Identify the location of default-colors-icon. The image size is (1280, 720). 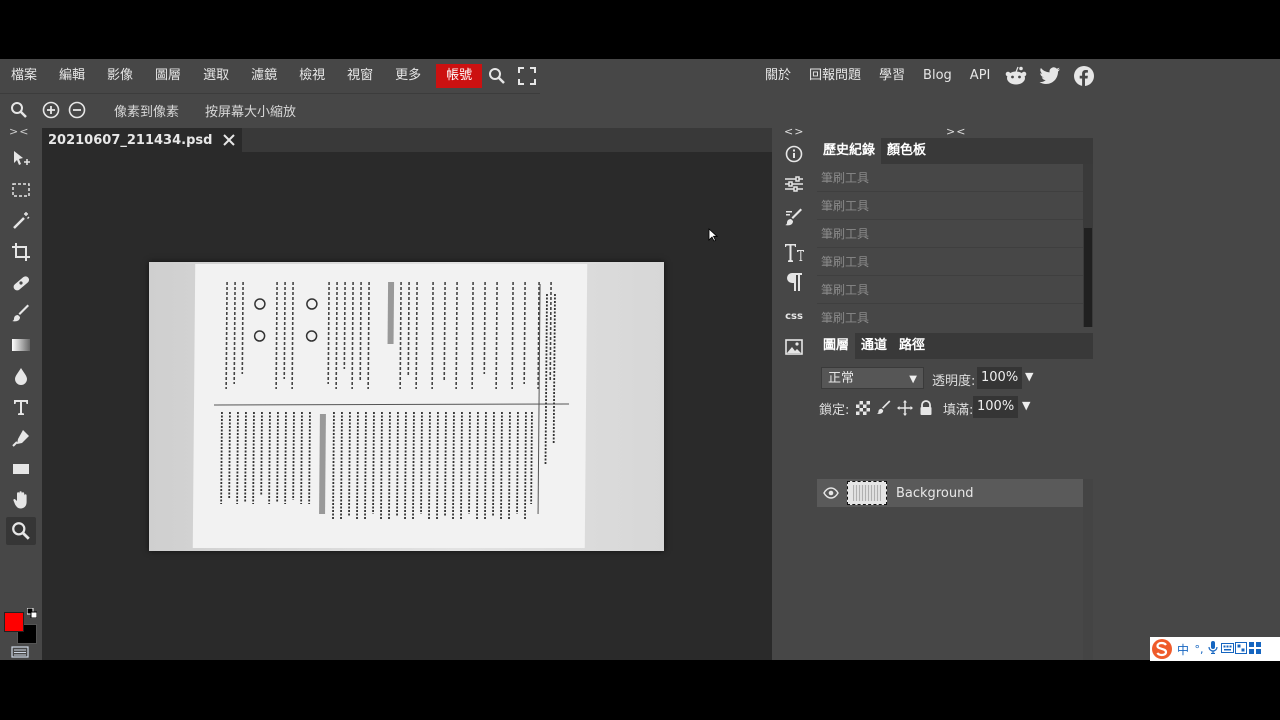
(32, 613).